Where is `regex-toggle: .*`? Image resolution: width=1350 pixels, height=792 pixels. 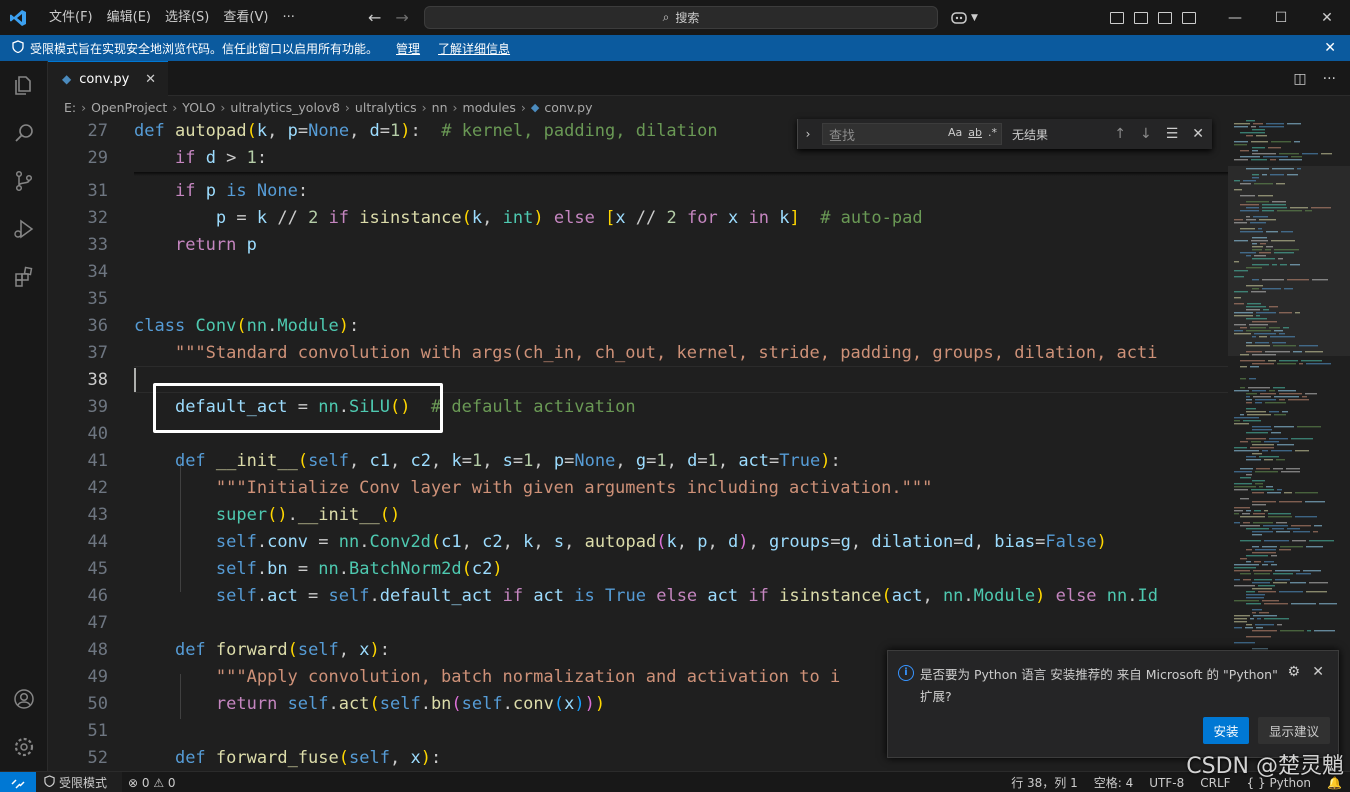 regex-toggle: .* is located at coordinates (992, 132).